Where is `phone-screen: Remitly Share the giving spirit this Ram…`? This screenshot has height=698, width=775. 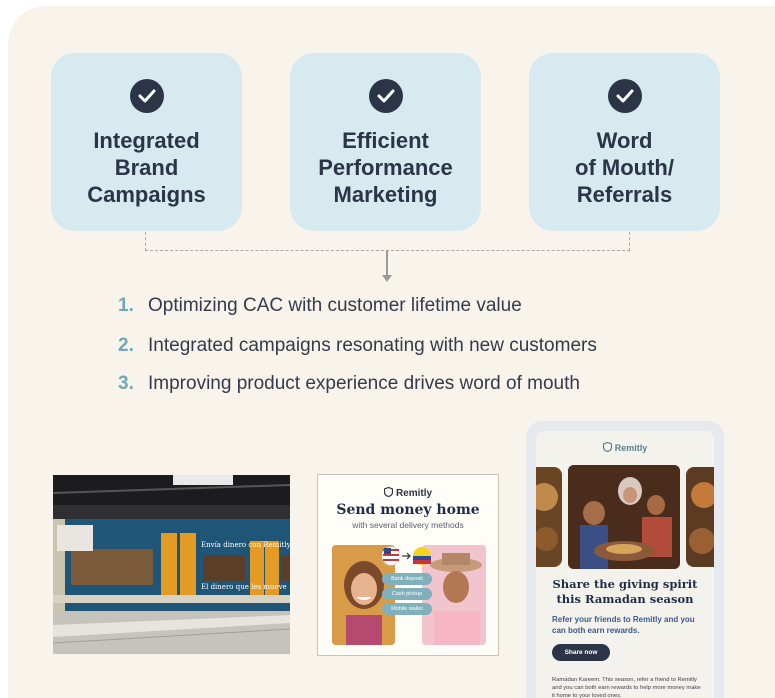
phone-screen: Remitly Share the giving spirit this Ram… is located at coordinates (625, 564).